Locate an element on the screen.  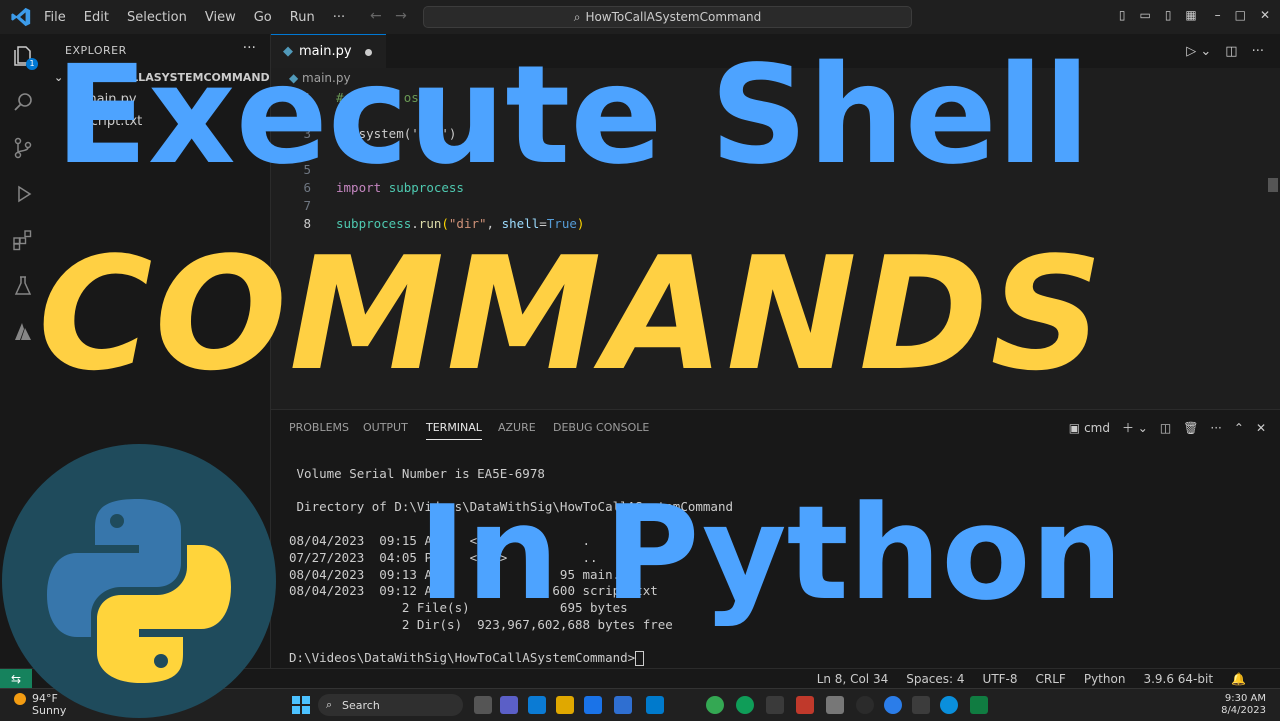
command-center-search: ⌕ HowToCallASystemCommand is located at coordinates (667, 17).